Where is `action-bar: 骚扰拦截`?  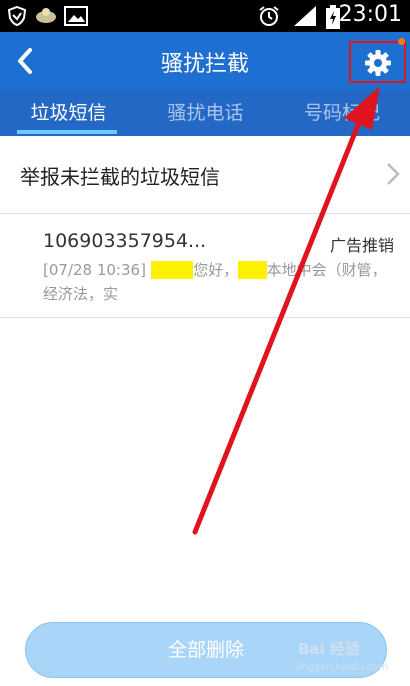 action-bar: 骚扰拦截 is located at coordinates (205, 61).